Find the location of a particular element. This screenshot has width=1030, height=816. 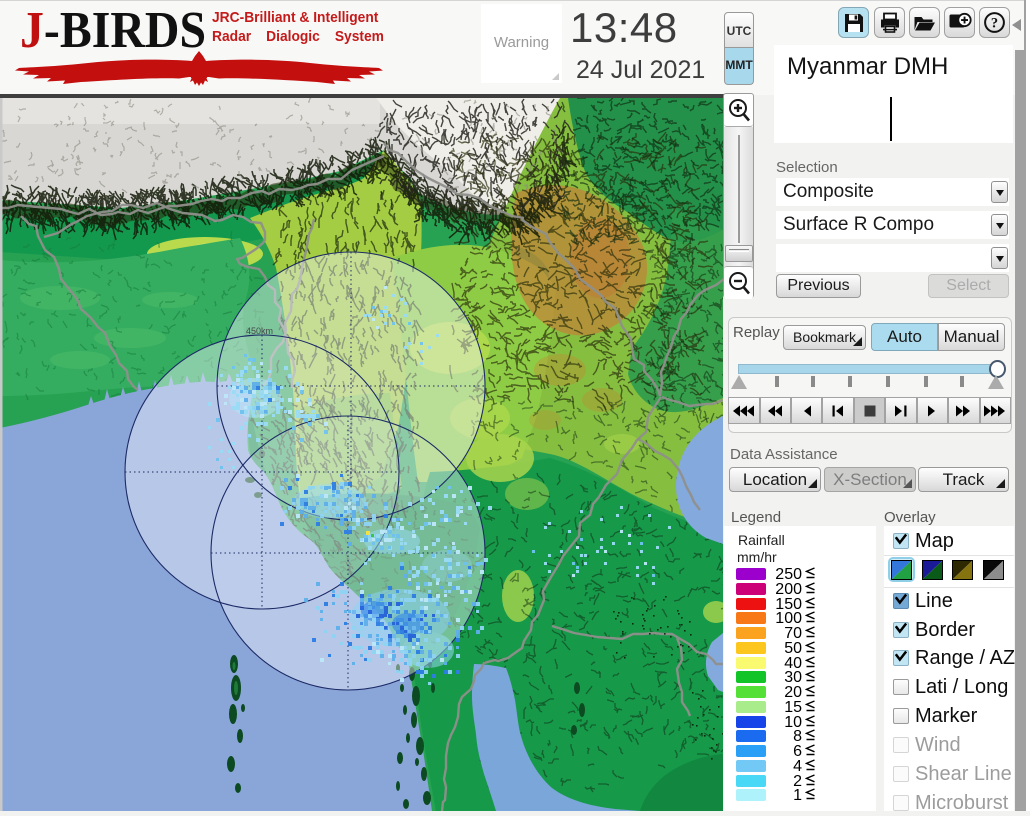

svg-text: 450km is located at coordinates (259, 331).